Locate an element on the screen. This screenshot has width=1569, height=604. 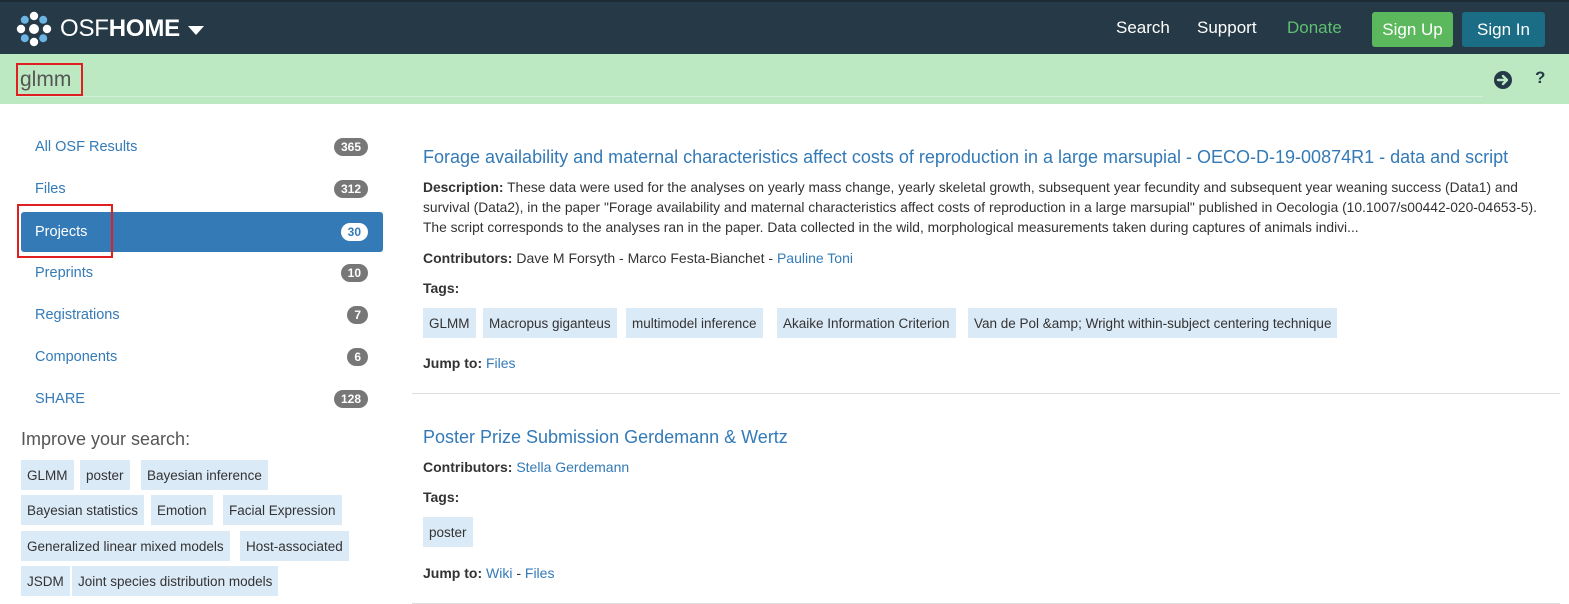
improve-tag: Emotion is located at coordinates (182, 510).